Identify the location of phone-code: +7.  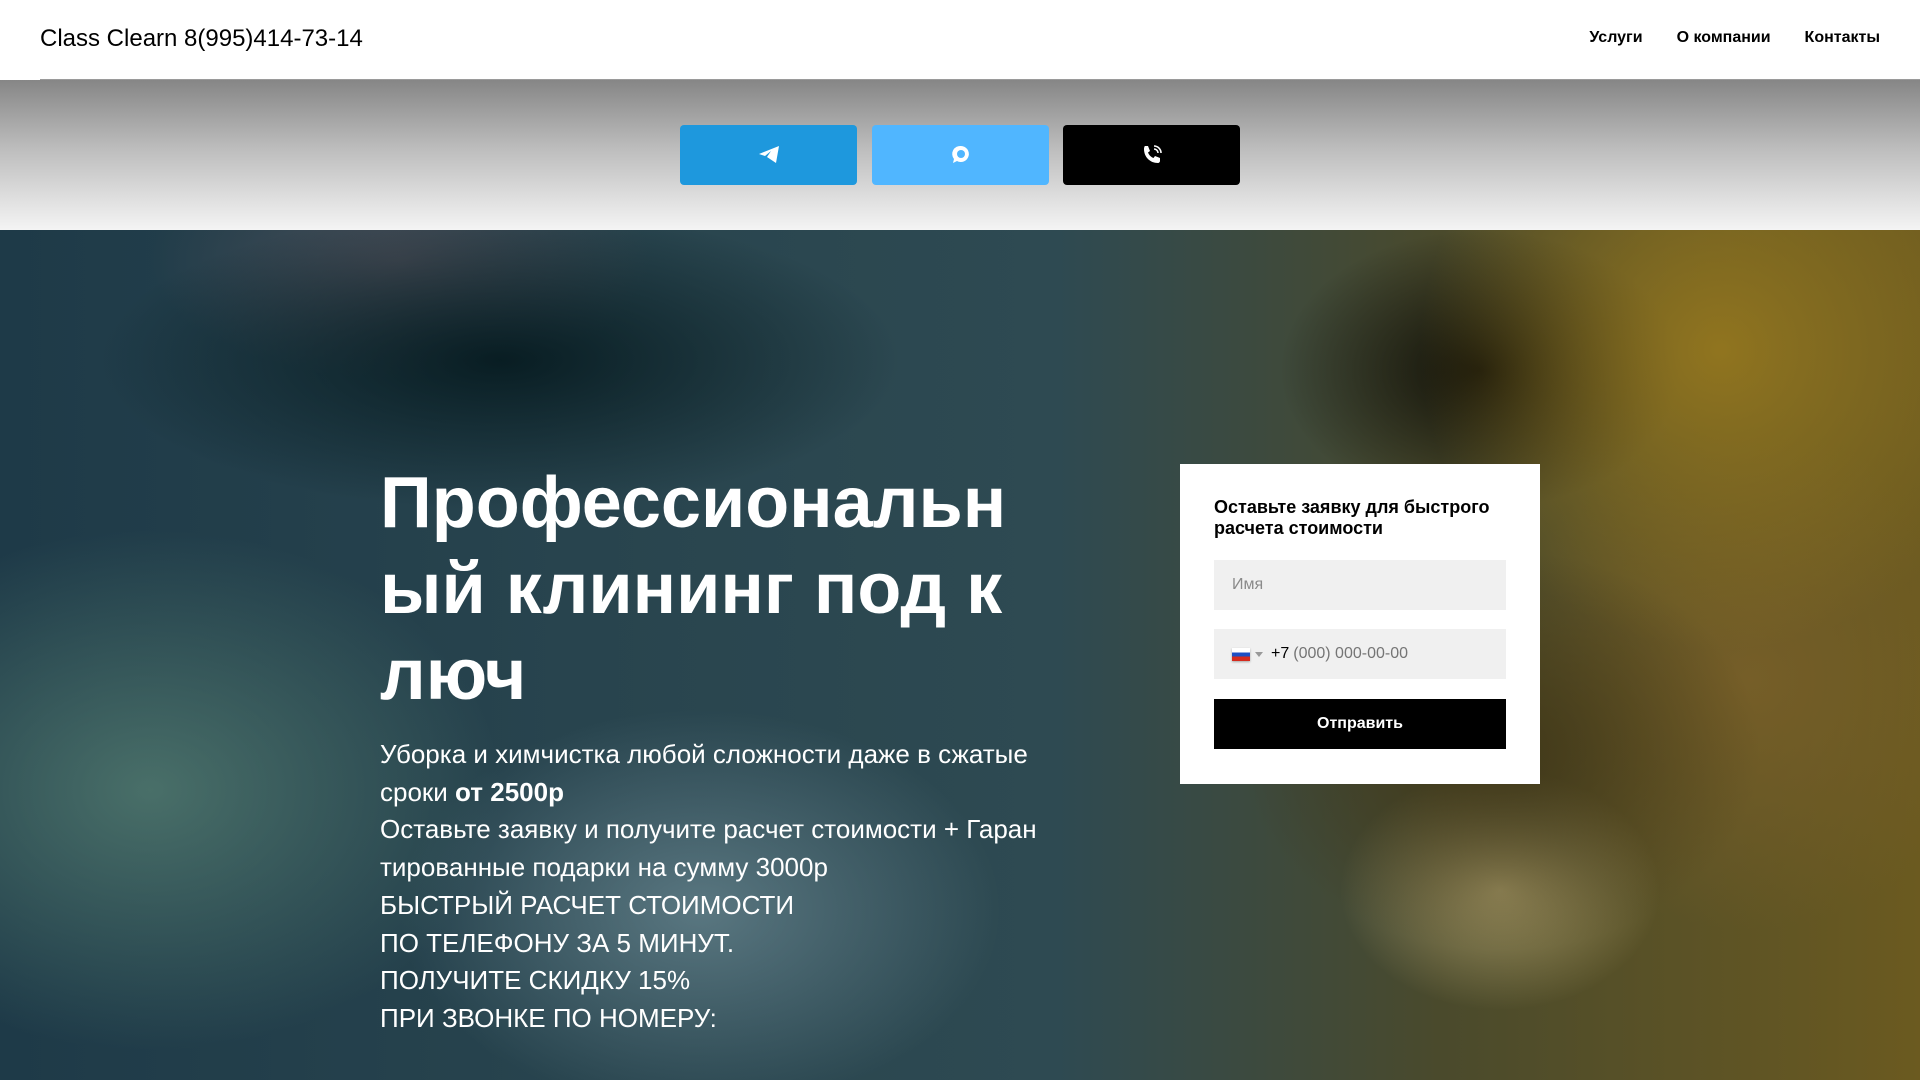
(1280, 653).